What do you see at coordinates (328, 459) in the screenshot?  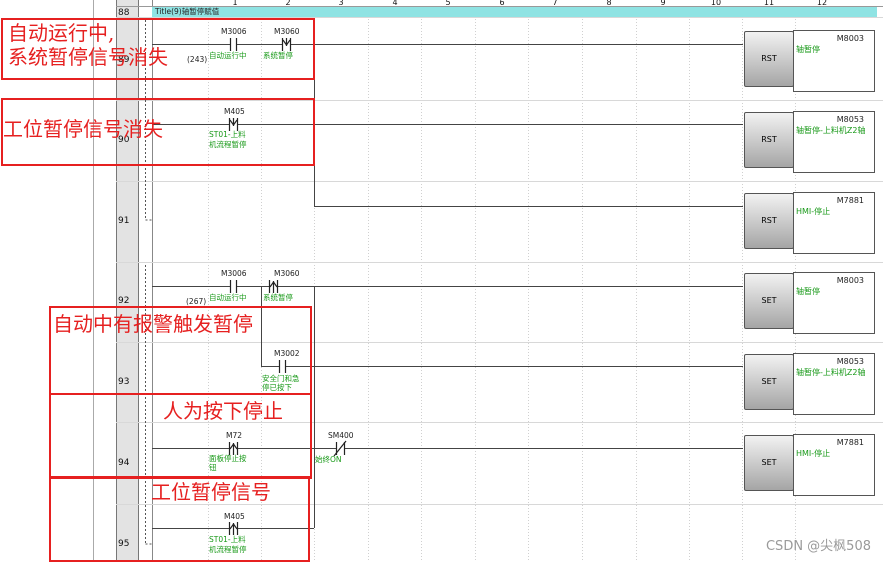 I see `contact-comment: 始终ON` at bounding box center [328, 459].